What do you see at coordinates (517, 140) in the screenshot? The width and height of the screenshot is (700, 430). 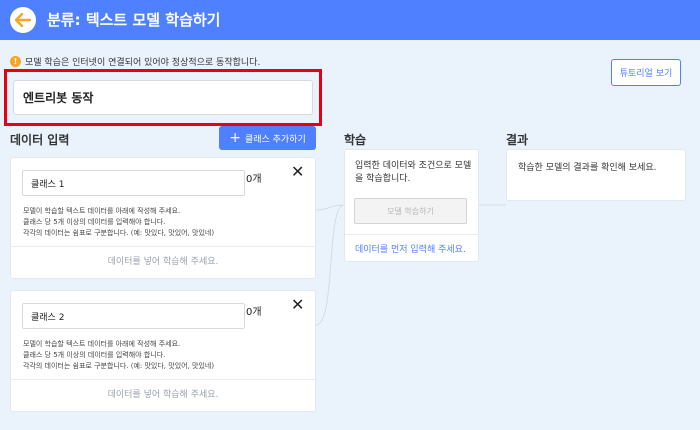 I see `result-title: 결과` at bounding box center [517, 140].